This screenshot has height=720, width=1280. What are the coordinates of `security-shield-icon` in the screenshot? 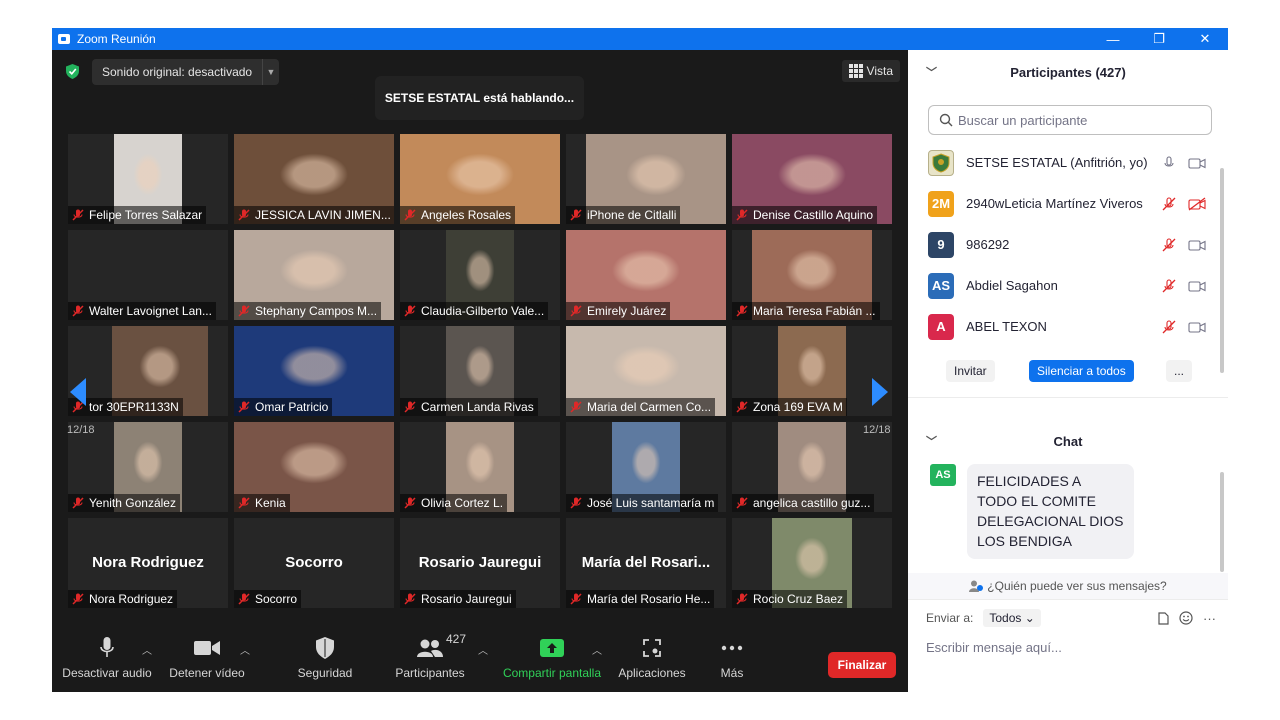 It's located at (72, 71).